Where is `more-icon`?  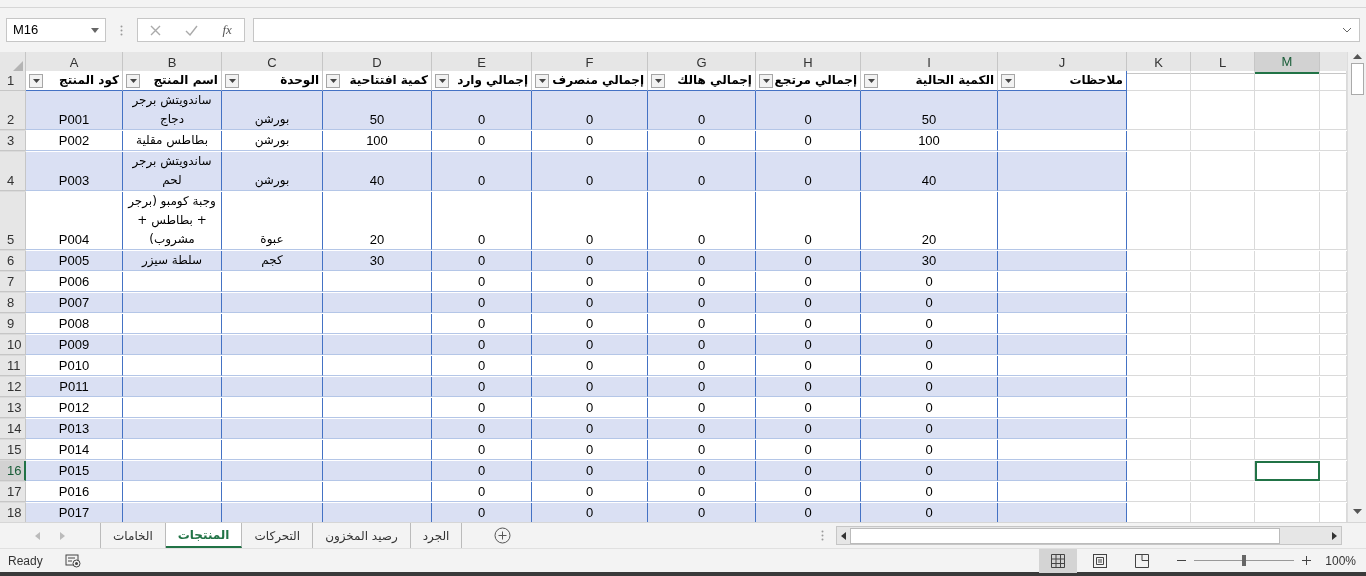
more-icon is located at coordinates (822, 535).